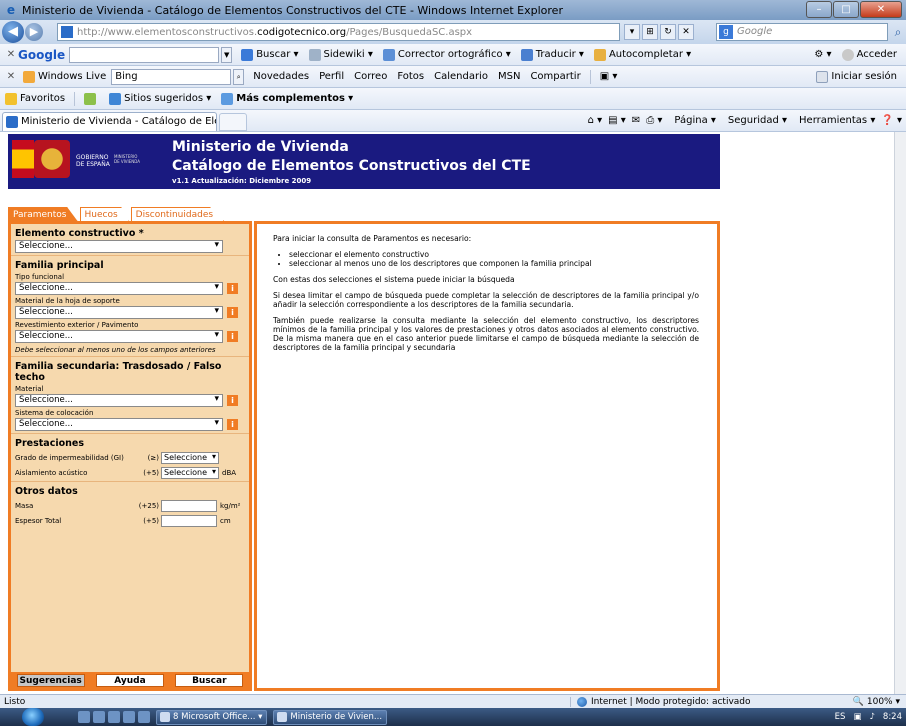 This screenshot has width=906, height=726. Describe the element at coordinates (151, 521) in the screenshot. I see `espesor-operator: (+5)` at that location.